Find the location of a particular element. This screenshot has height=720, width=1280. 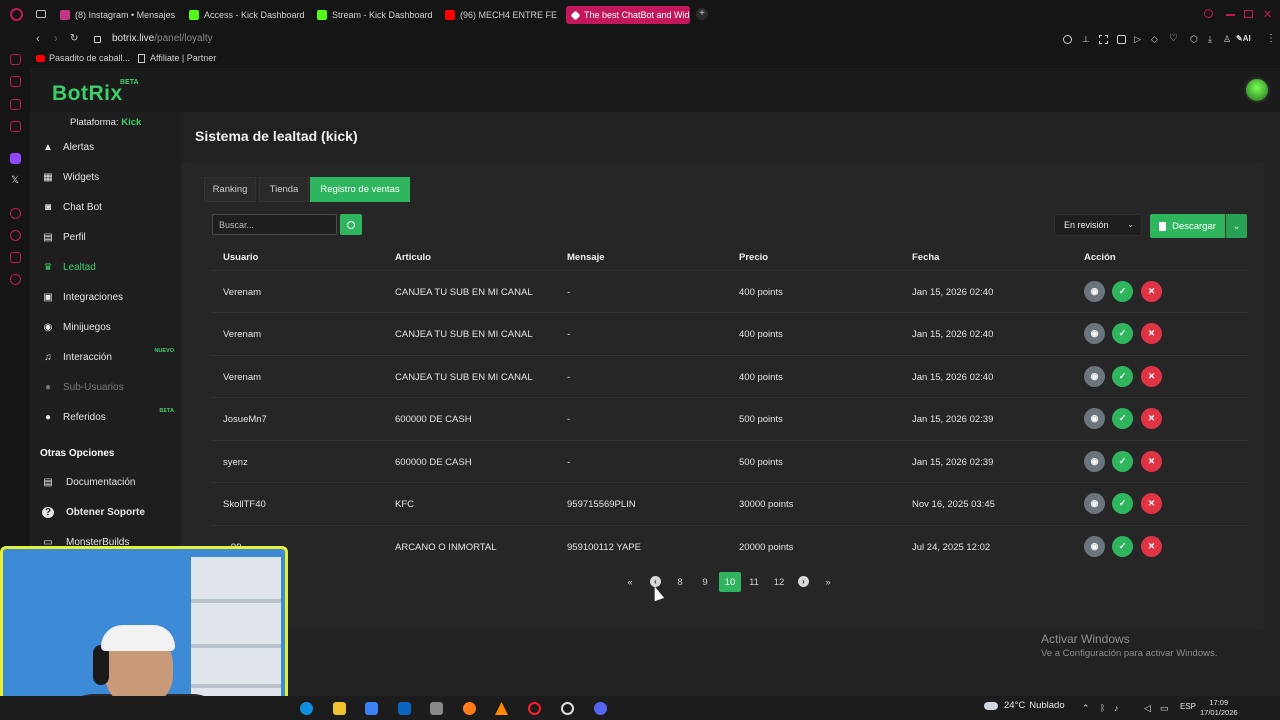

settings-icon is located at coordinates (15, 279).